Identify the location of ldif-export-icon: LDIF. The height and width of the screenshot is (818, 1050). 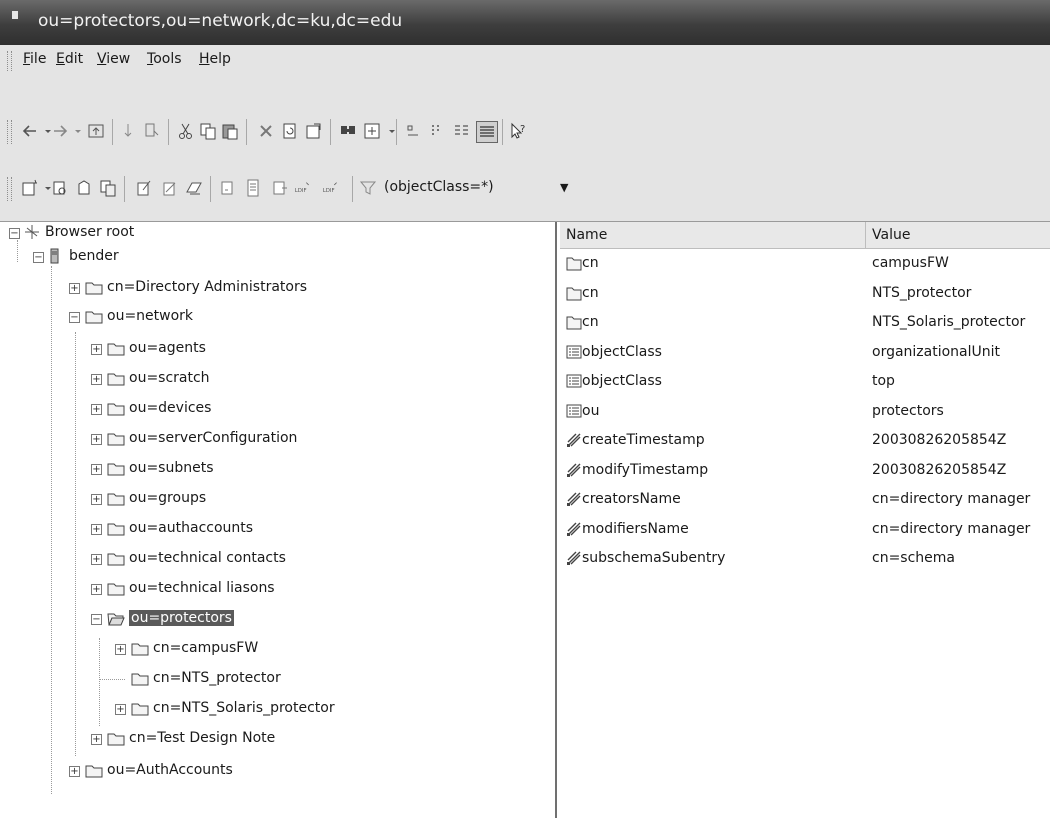
(307, 188).